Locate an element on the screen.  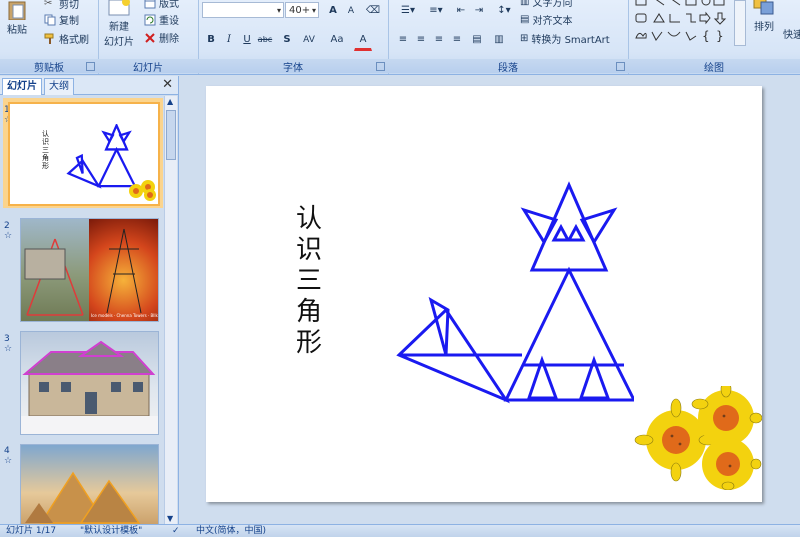
clipboard-launcher-icon is located at coordinates (90, 66).